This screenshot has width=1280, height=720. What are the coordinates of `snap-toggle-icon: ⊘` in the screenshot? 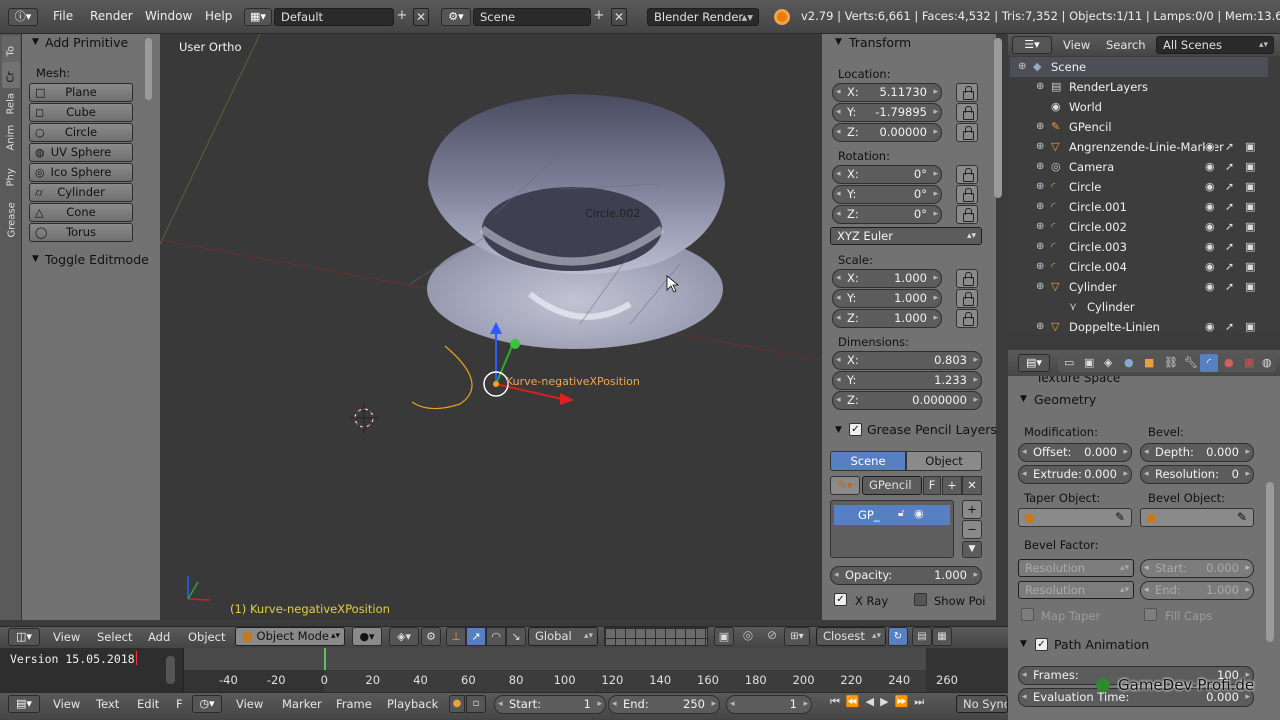 It's located at (772, 636).